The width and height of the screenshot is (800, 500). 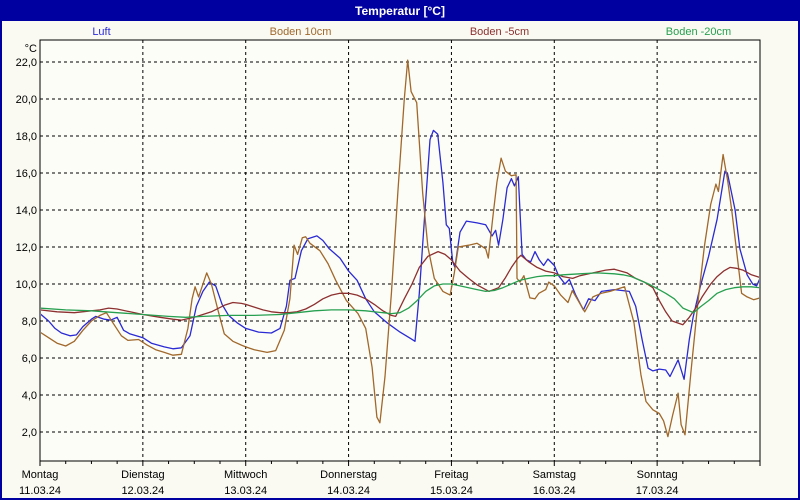 I want to click on x-axis-day-label: Montag, so click(x=40, y=475).